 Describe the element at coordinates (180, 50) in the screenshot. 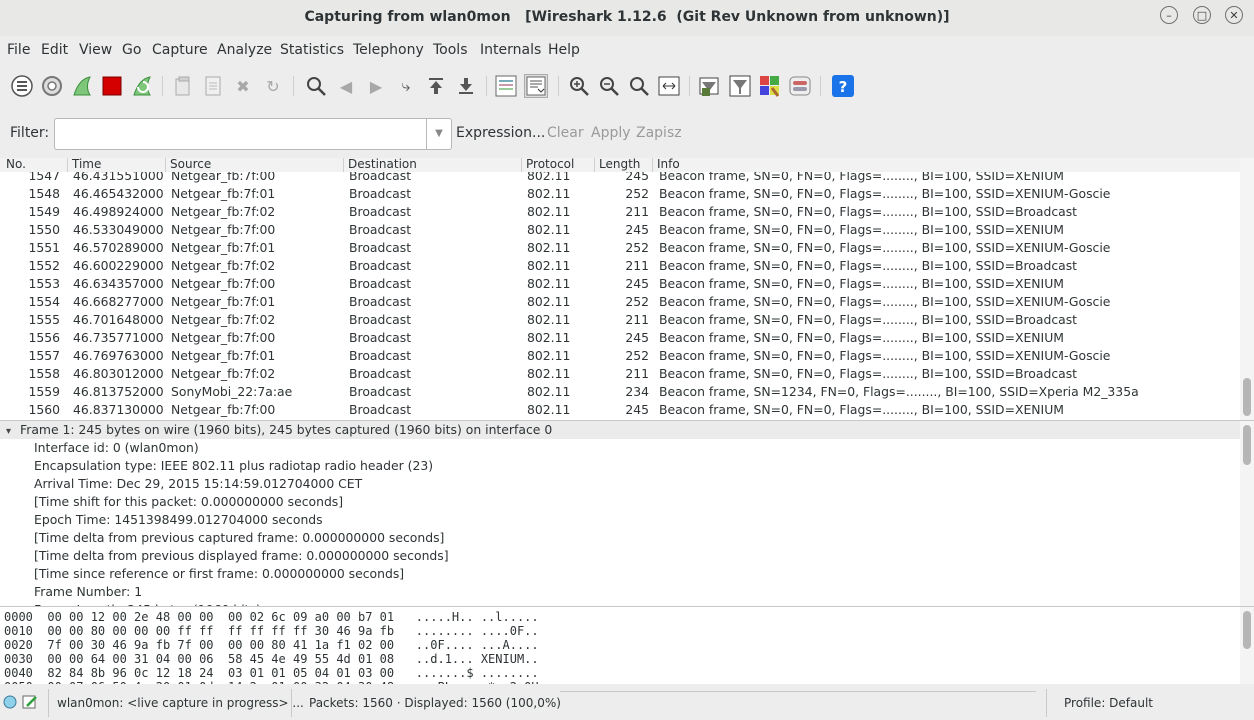

I see `menu-capture: Capture` at that location.